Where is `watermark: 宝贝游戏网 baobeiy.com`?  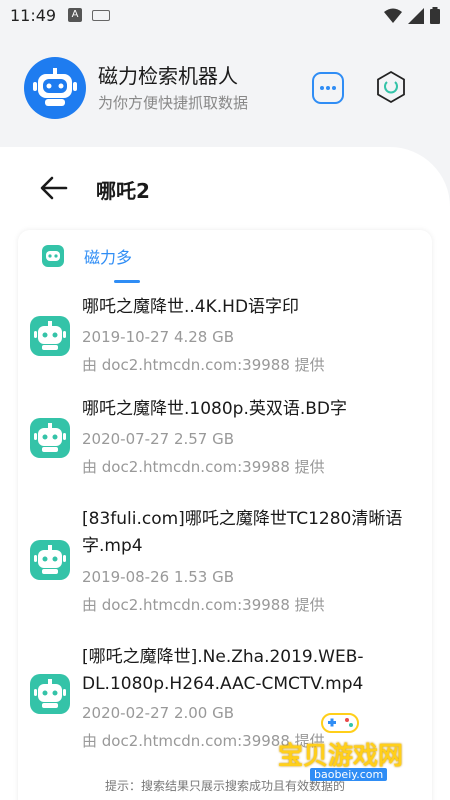
watermark: 宝贝游戏网 baobeiy.com is located at coordinates (360, 748).